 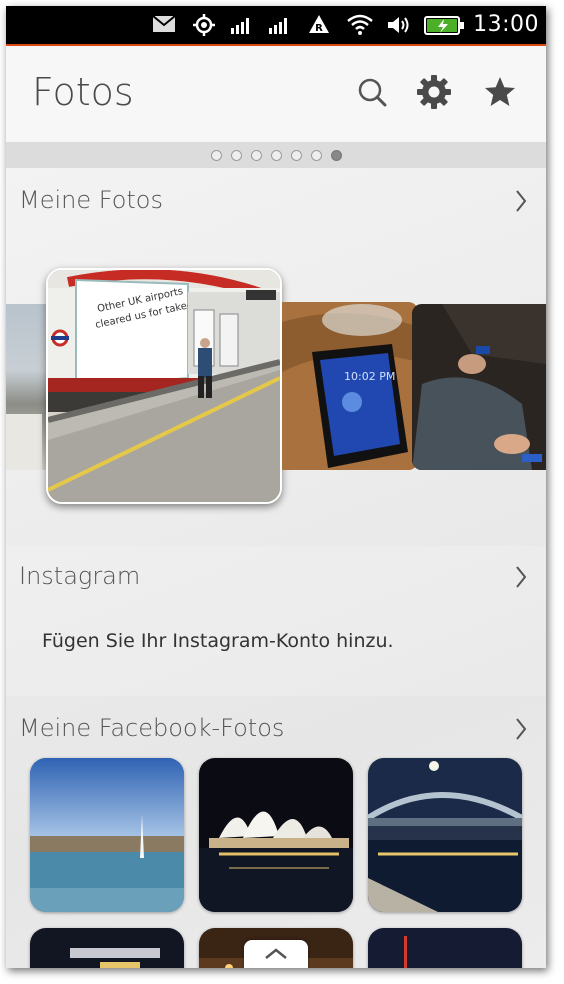 I want to click on photo-thumbnail: 10:02 PM, so click(x=350, y=386).